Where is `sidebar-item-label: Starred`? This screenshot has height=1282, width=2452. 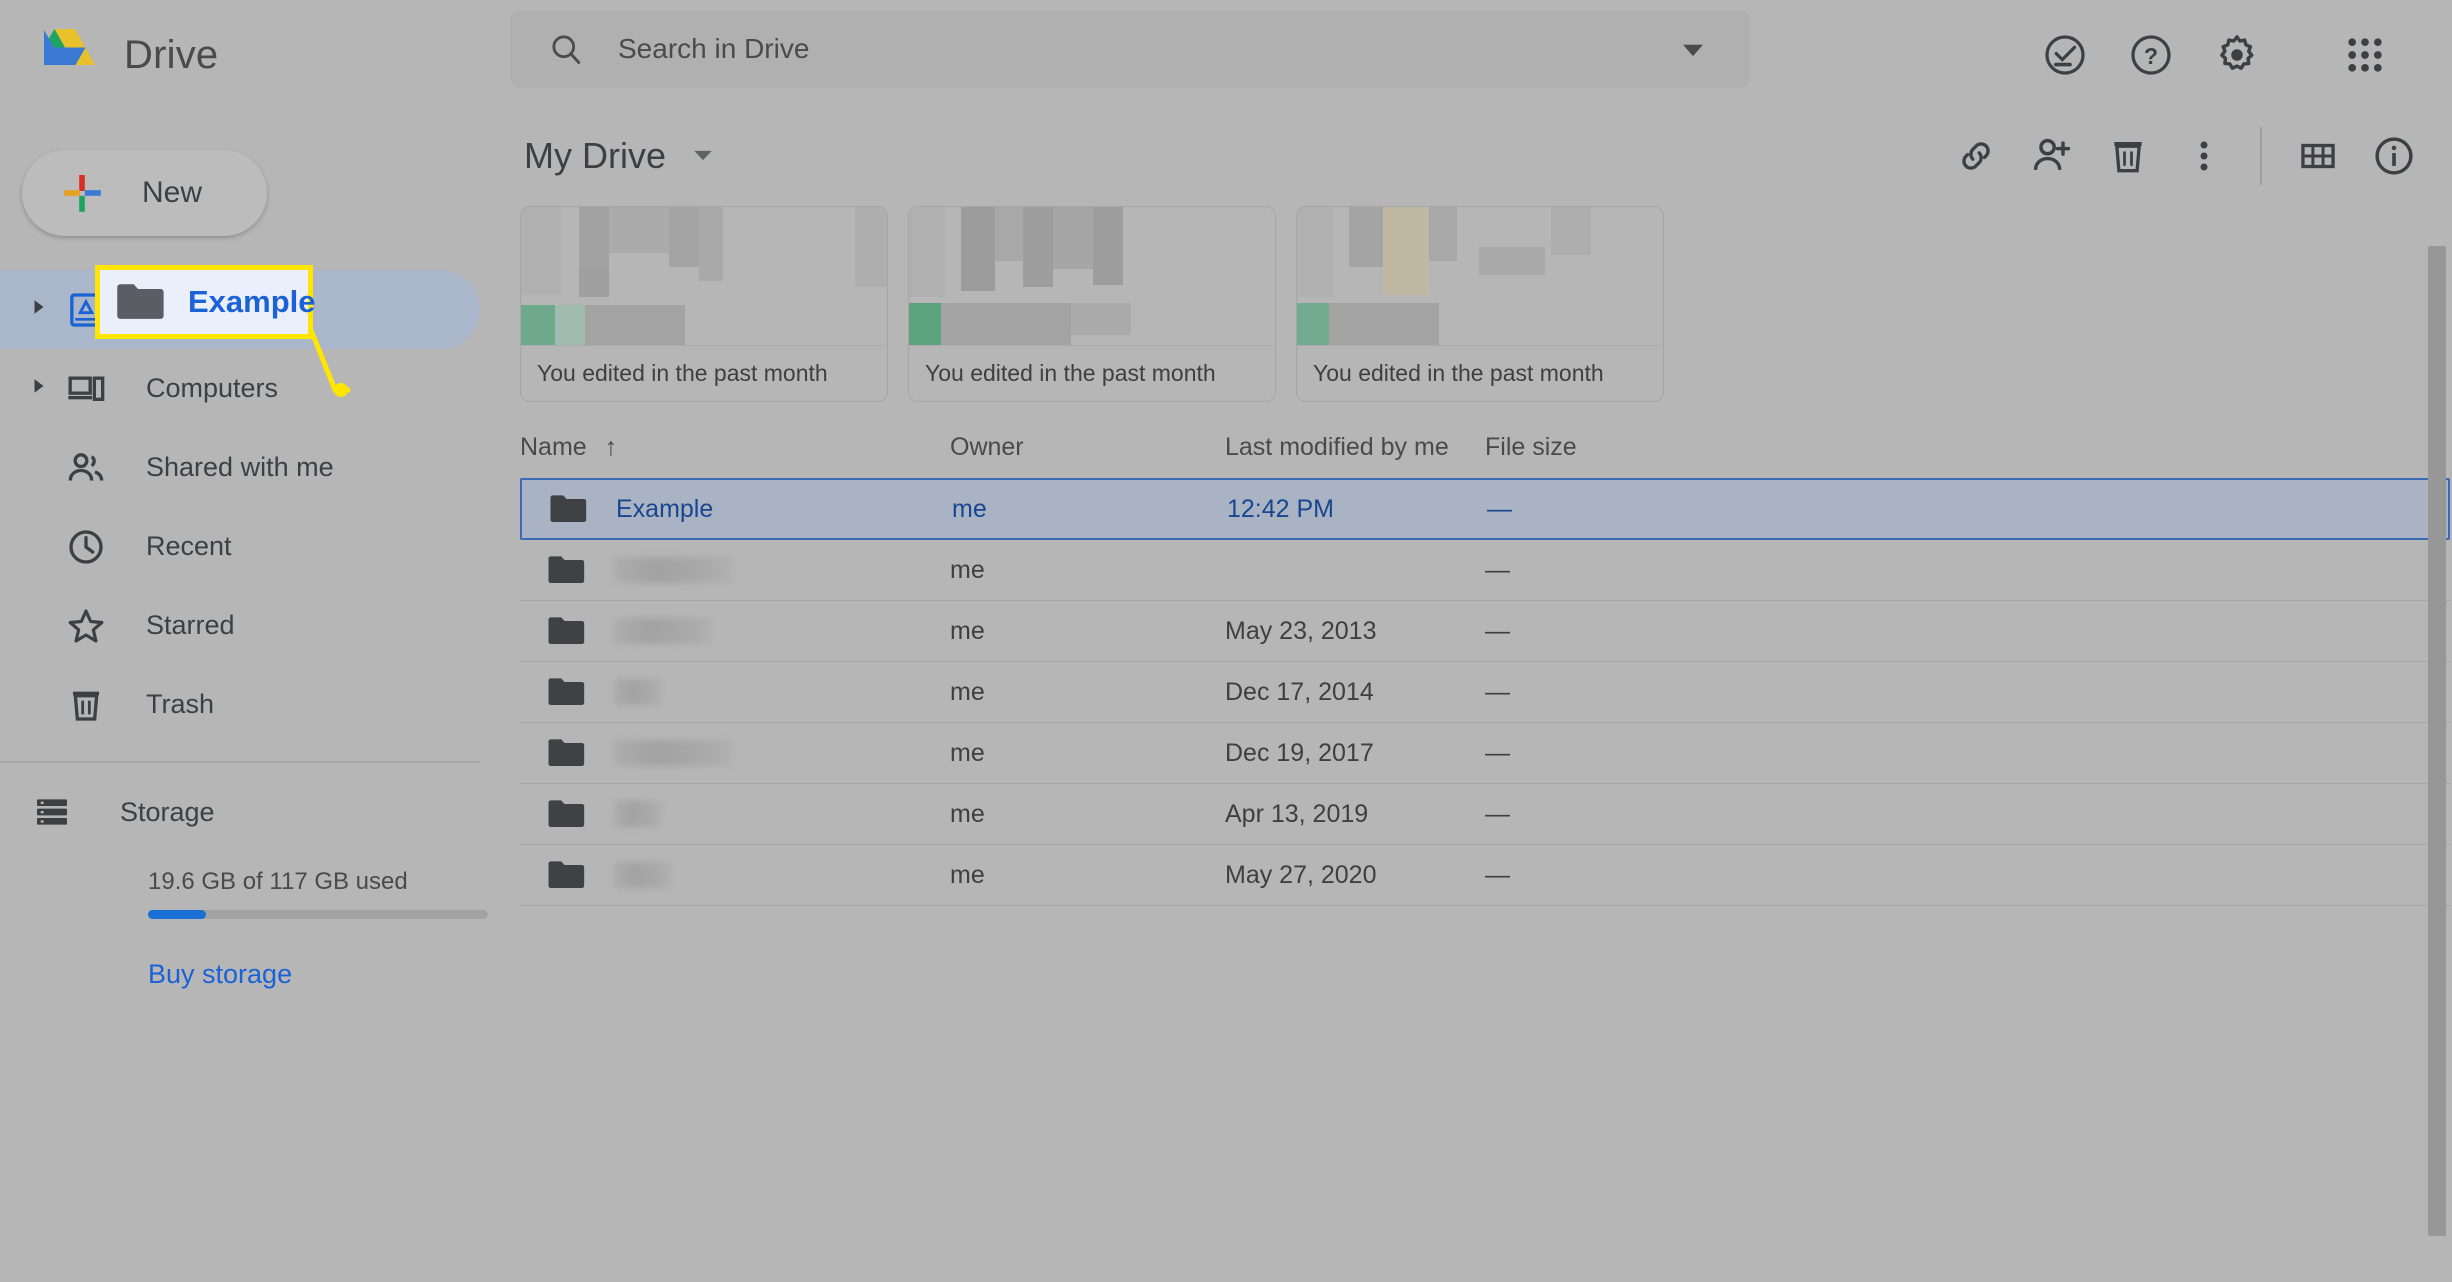
sidebar-item-label: Starred is located at coordinates (190, 625).